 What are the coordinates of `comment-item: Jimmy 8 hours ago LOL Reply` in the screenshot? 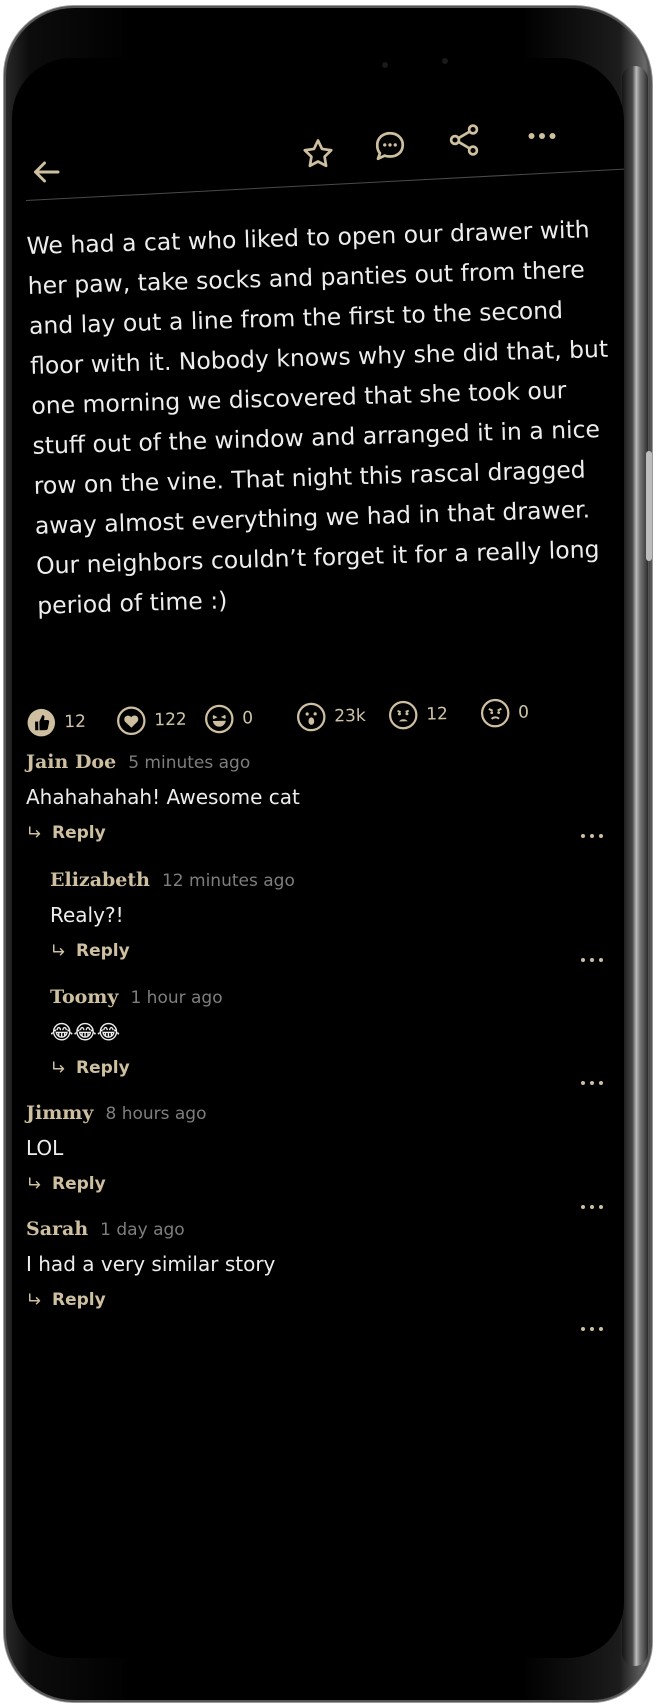 It's located at (314, 1155).